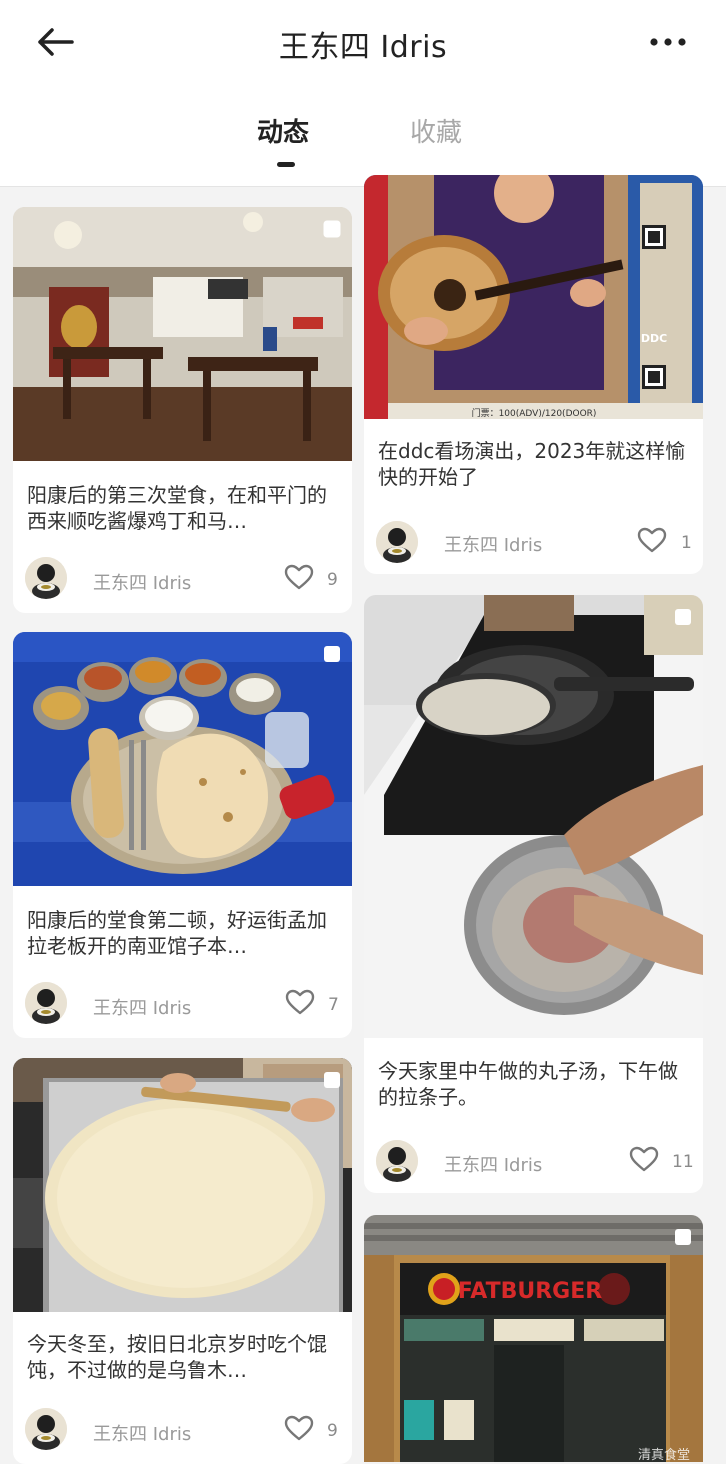  What do you see at coordinates (286, 164) in the screenshot?
I see `active-tab-indicator` at bounding box center [286, 164].